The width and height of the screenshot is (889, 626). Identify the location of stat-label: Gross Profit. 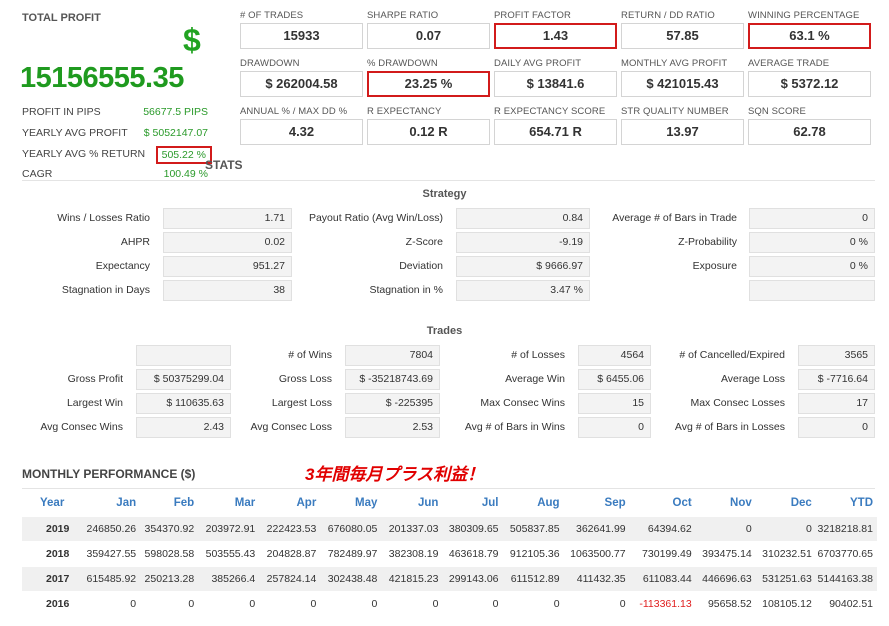
(95, 379).